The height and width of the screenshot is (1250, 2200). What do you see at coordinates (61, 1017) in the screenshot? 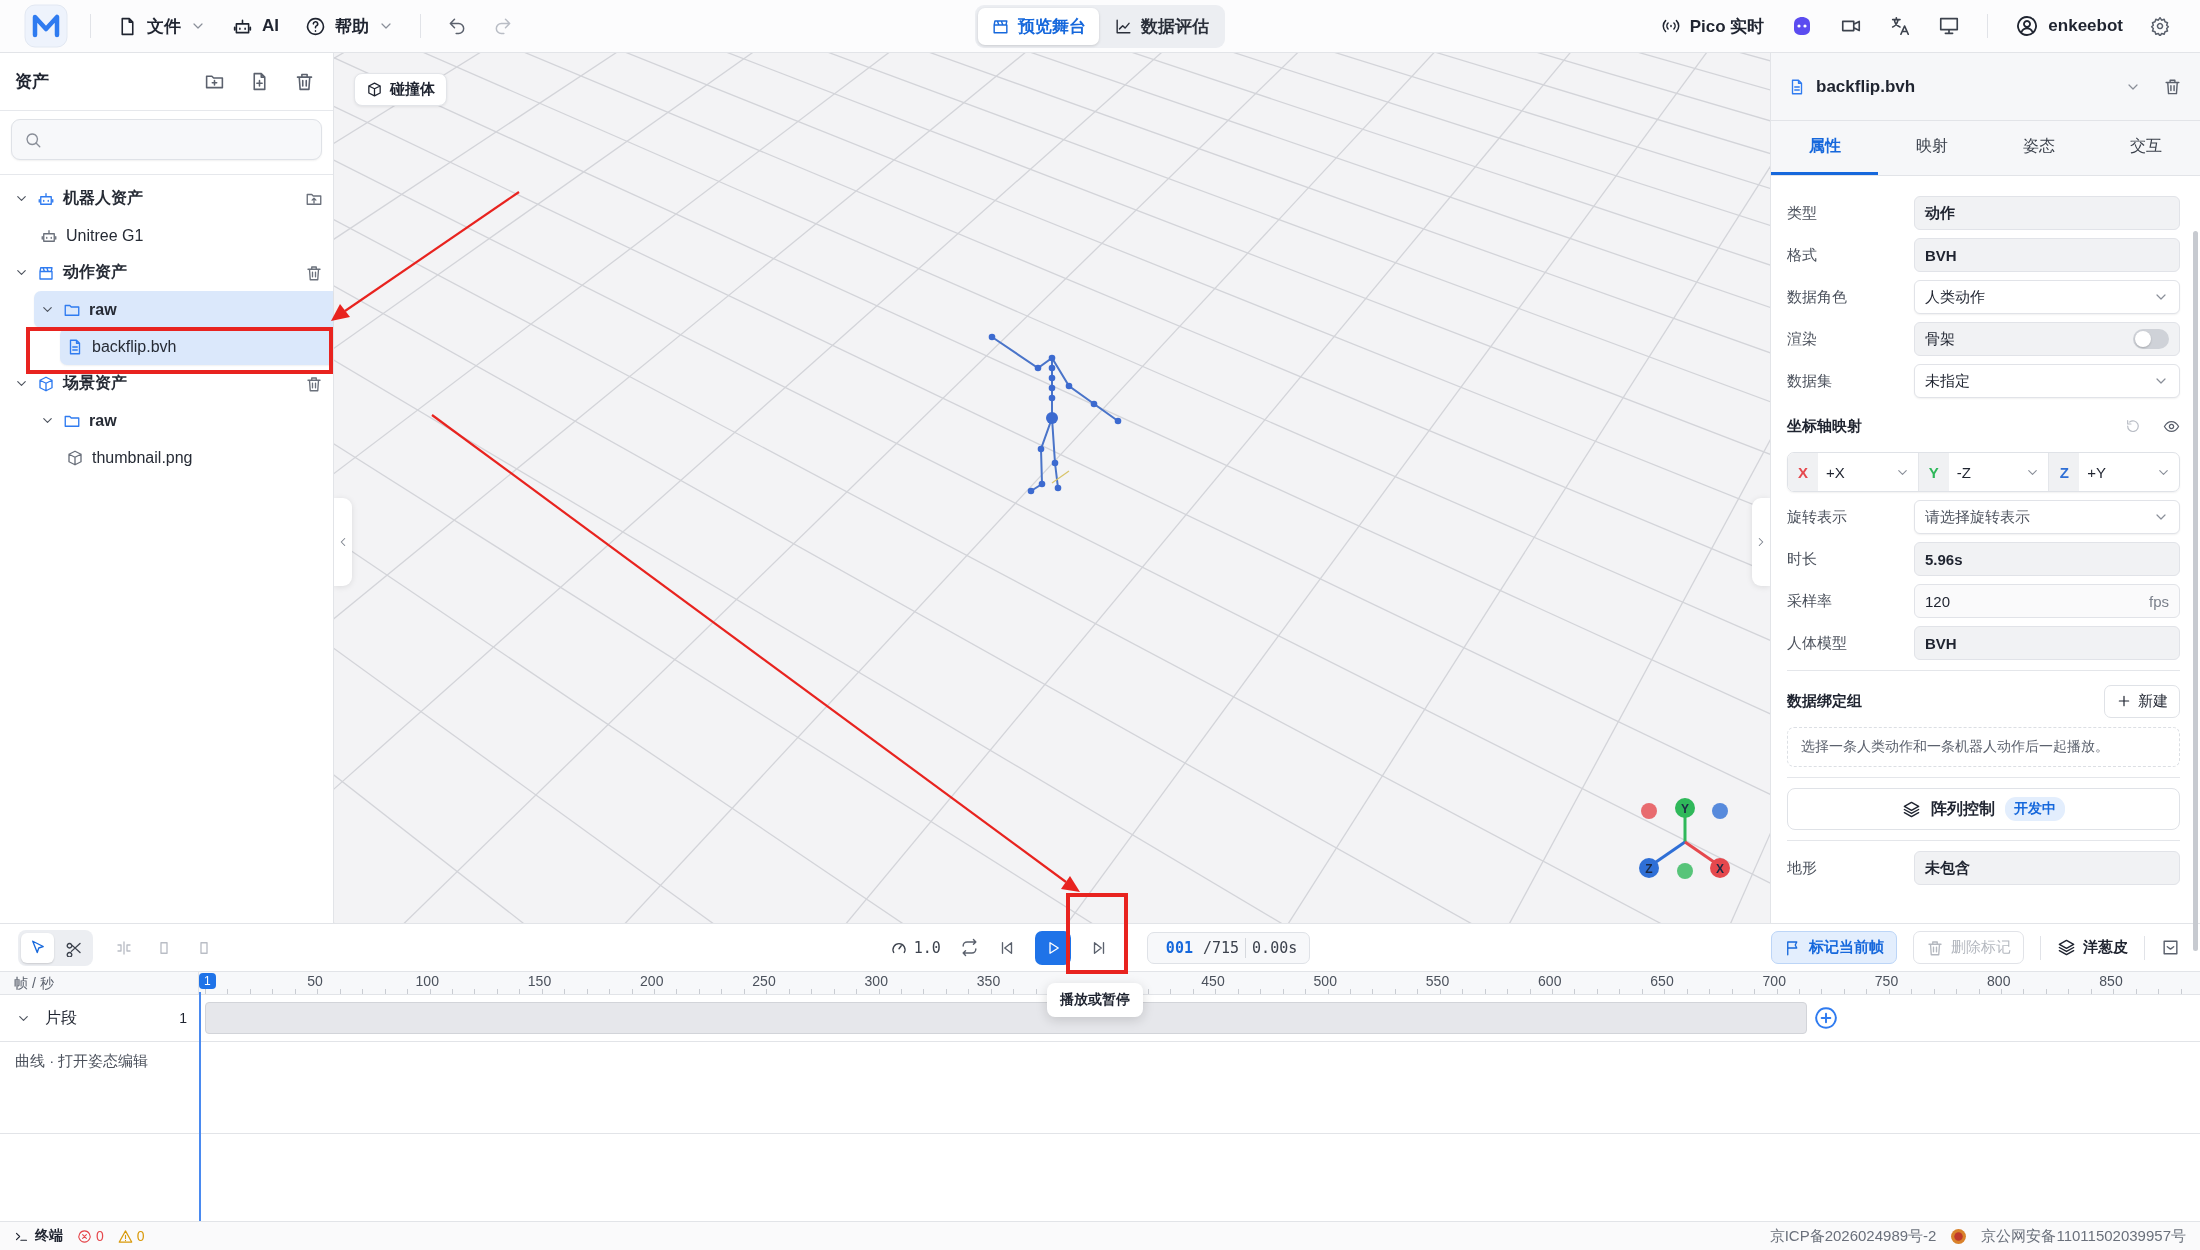
I see `track-label: 片段` at bounding box center [61, 1017].